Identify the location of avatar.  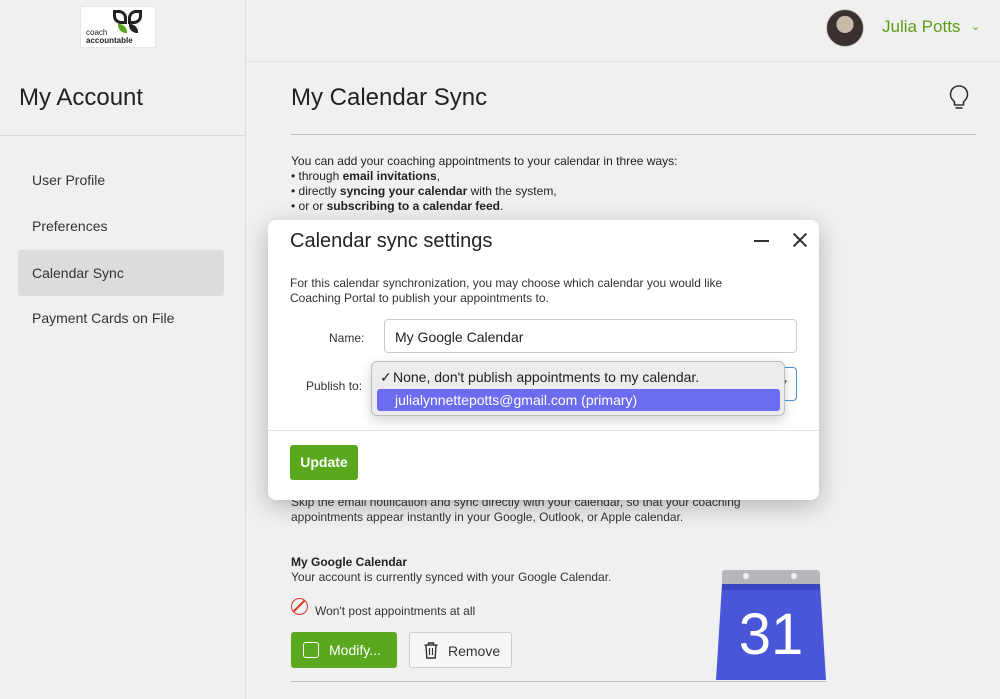
(845, 28).